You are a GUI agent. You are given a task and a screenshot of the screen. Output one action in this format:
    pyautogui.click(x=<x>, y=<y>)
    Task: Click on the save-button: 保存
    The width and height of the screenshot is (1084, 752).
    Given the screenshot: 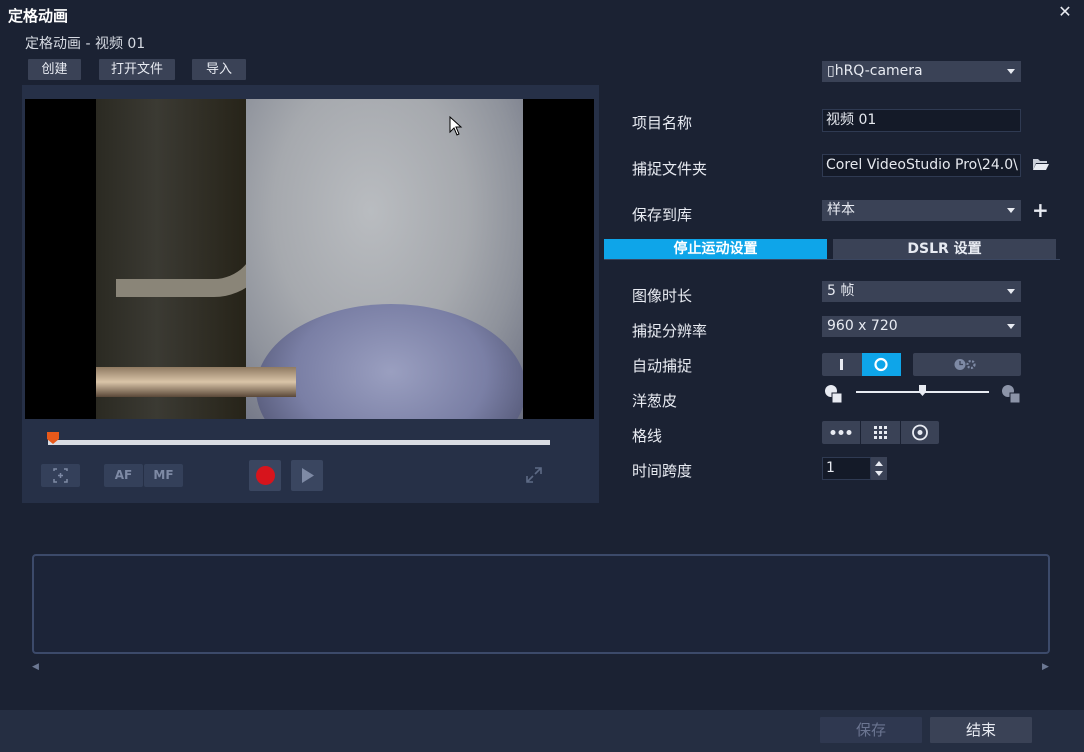 What is the action you would take?
    pyautogui.click(x=871, y=730)
    